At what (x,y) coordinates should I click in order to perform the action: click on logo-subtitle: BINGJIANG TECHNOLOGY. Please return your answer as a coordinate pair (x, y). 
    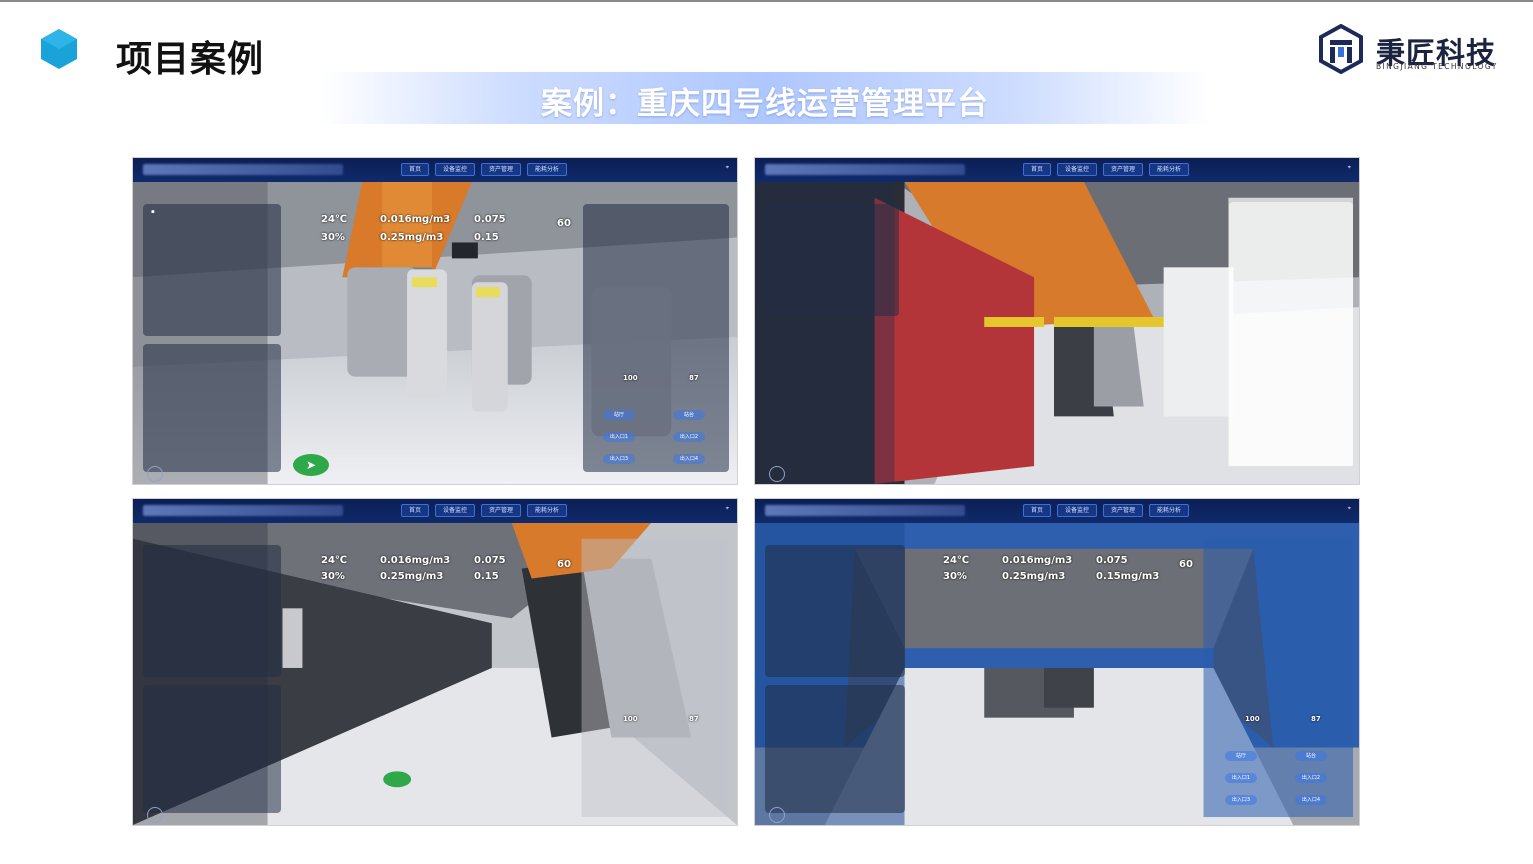
    Looking at the image, I should click on (1437, 66).